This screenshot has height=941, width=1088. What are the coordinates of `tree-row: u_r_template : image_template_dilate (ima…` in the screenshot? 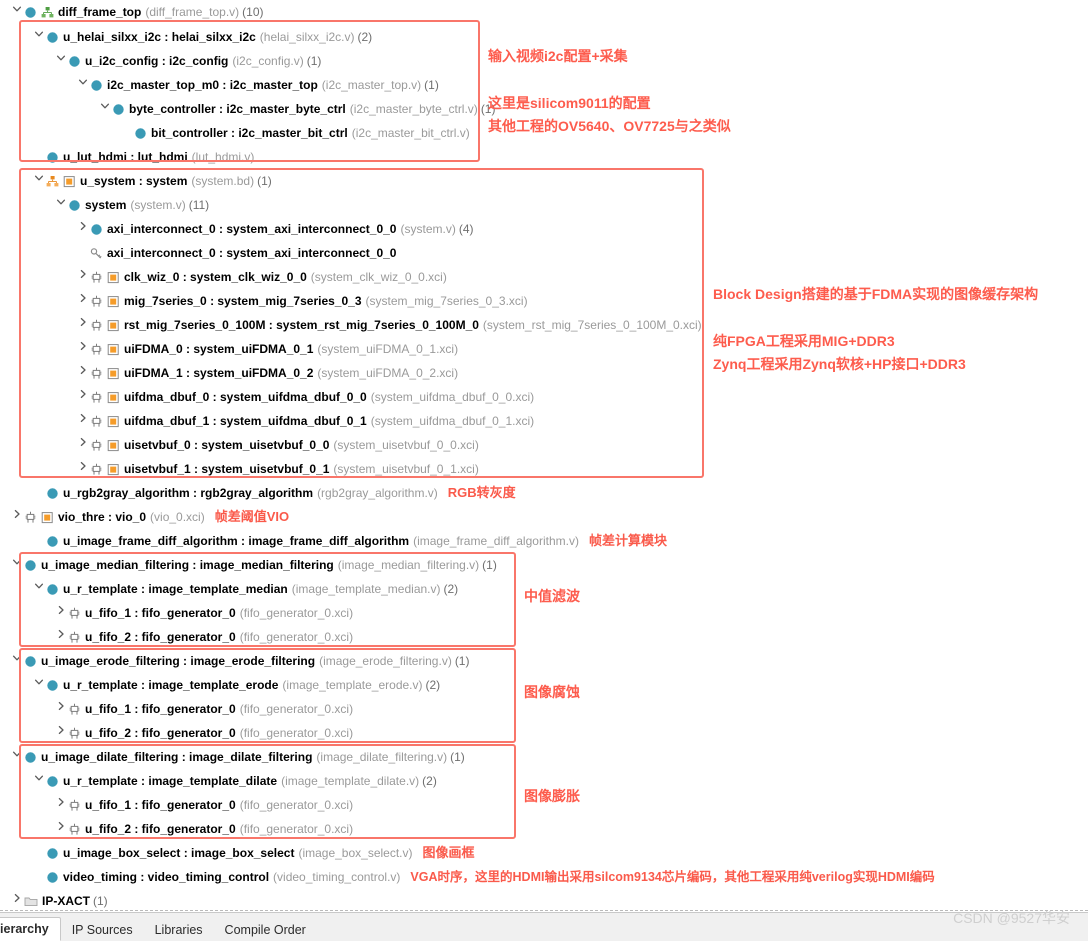 It's located at (234, 781).